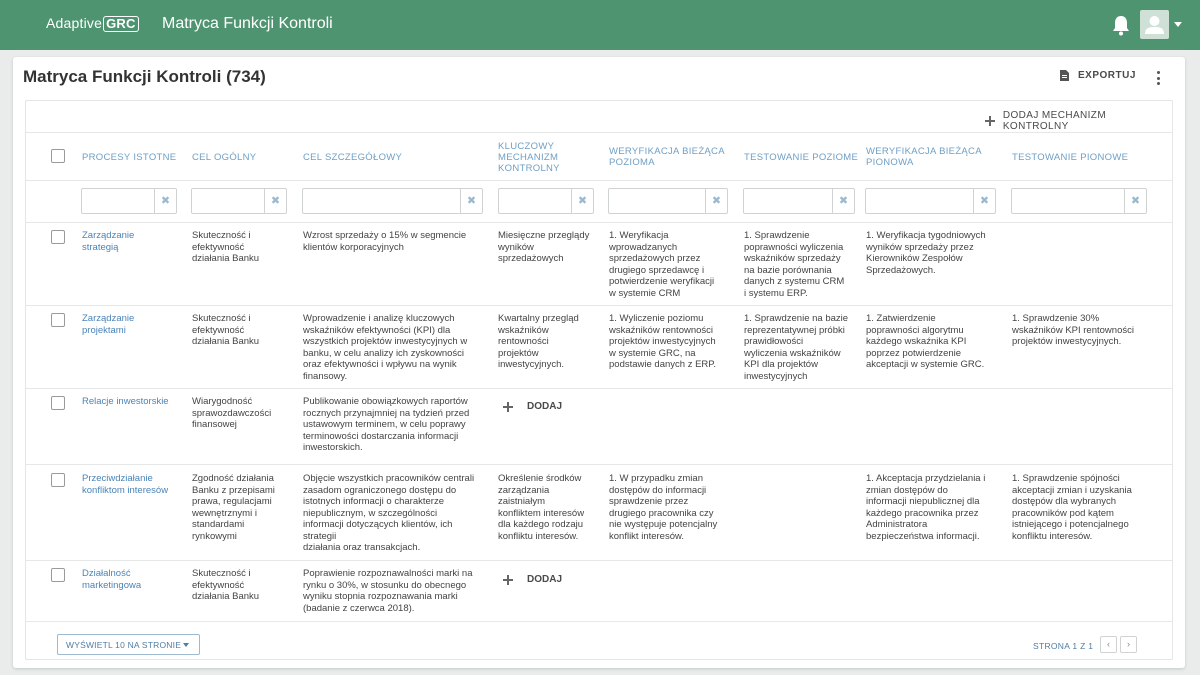 The image size is (1200, 675). What do you see at coordinates (535, 201) in the screenshot?
I see `filter-input-key-mechanism` at bounding box center [535, 201].